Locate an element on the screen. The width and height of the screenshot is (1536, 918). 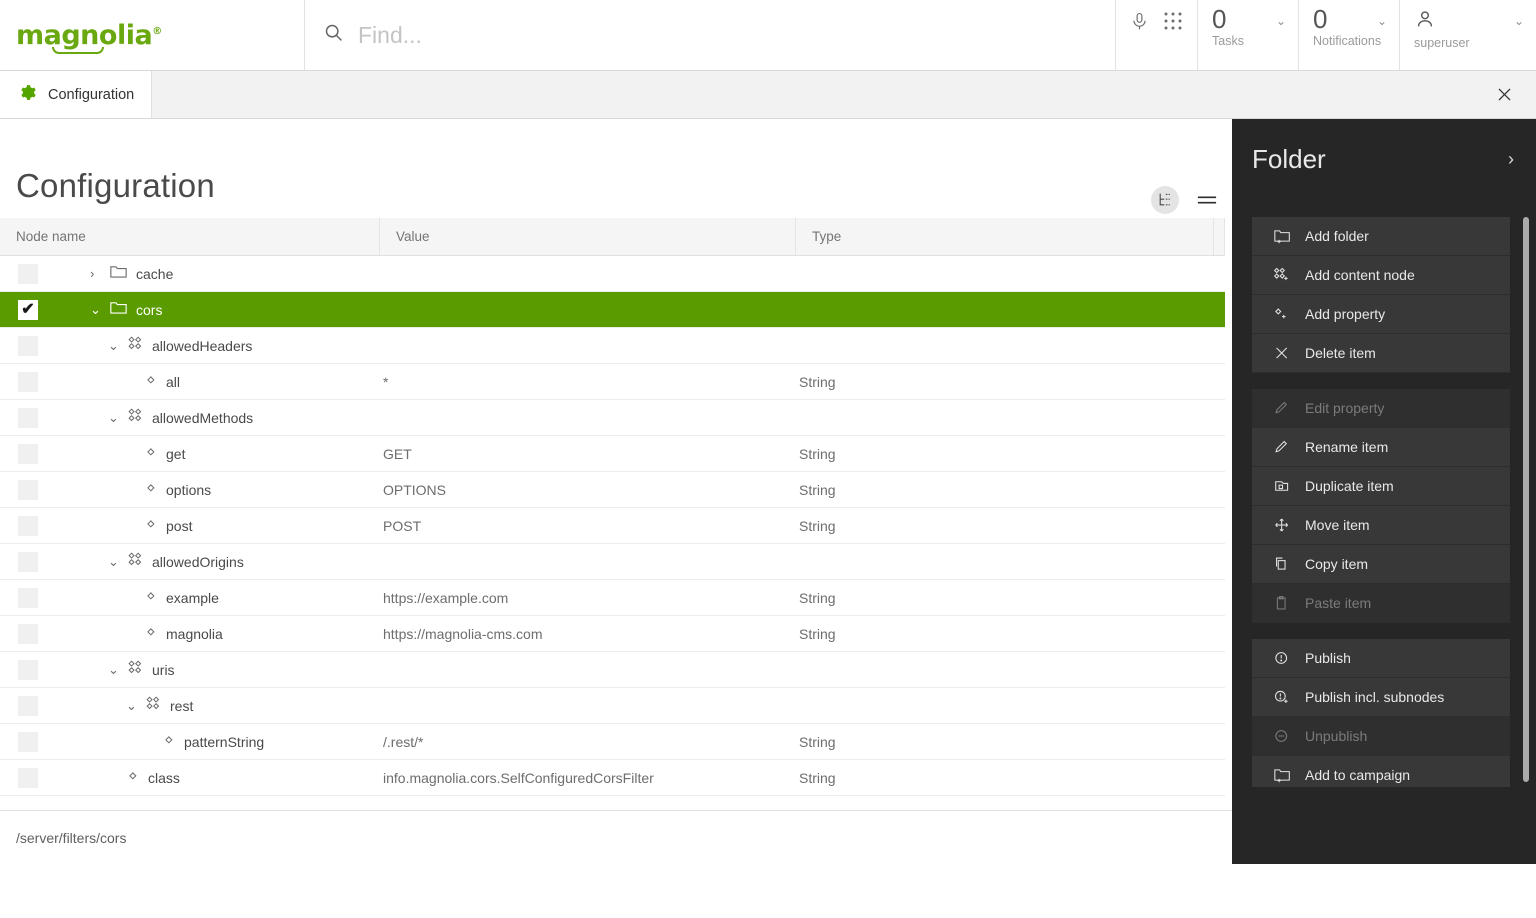
add-content-node-icon is located at coordinates (1282, 275).